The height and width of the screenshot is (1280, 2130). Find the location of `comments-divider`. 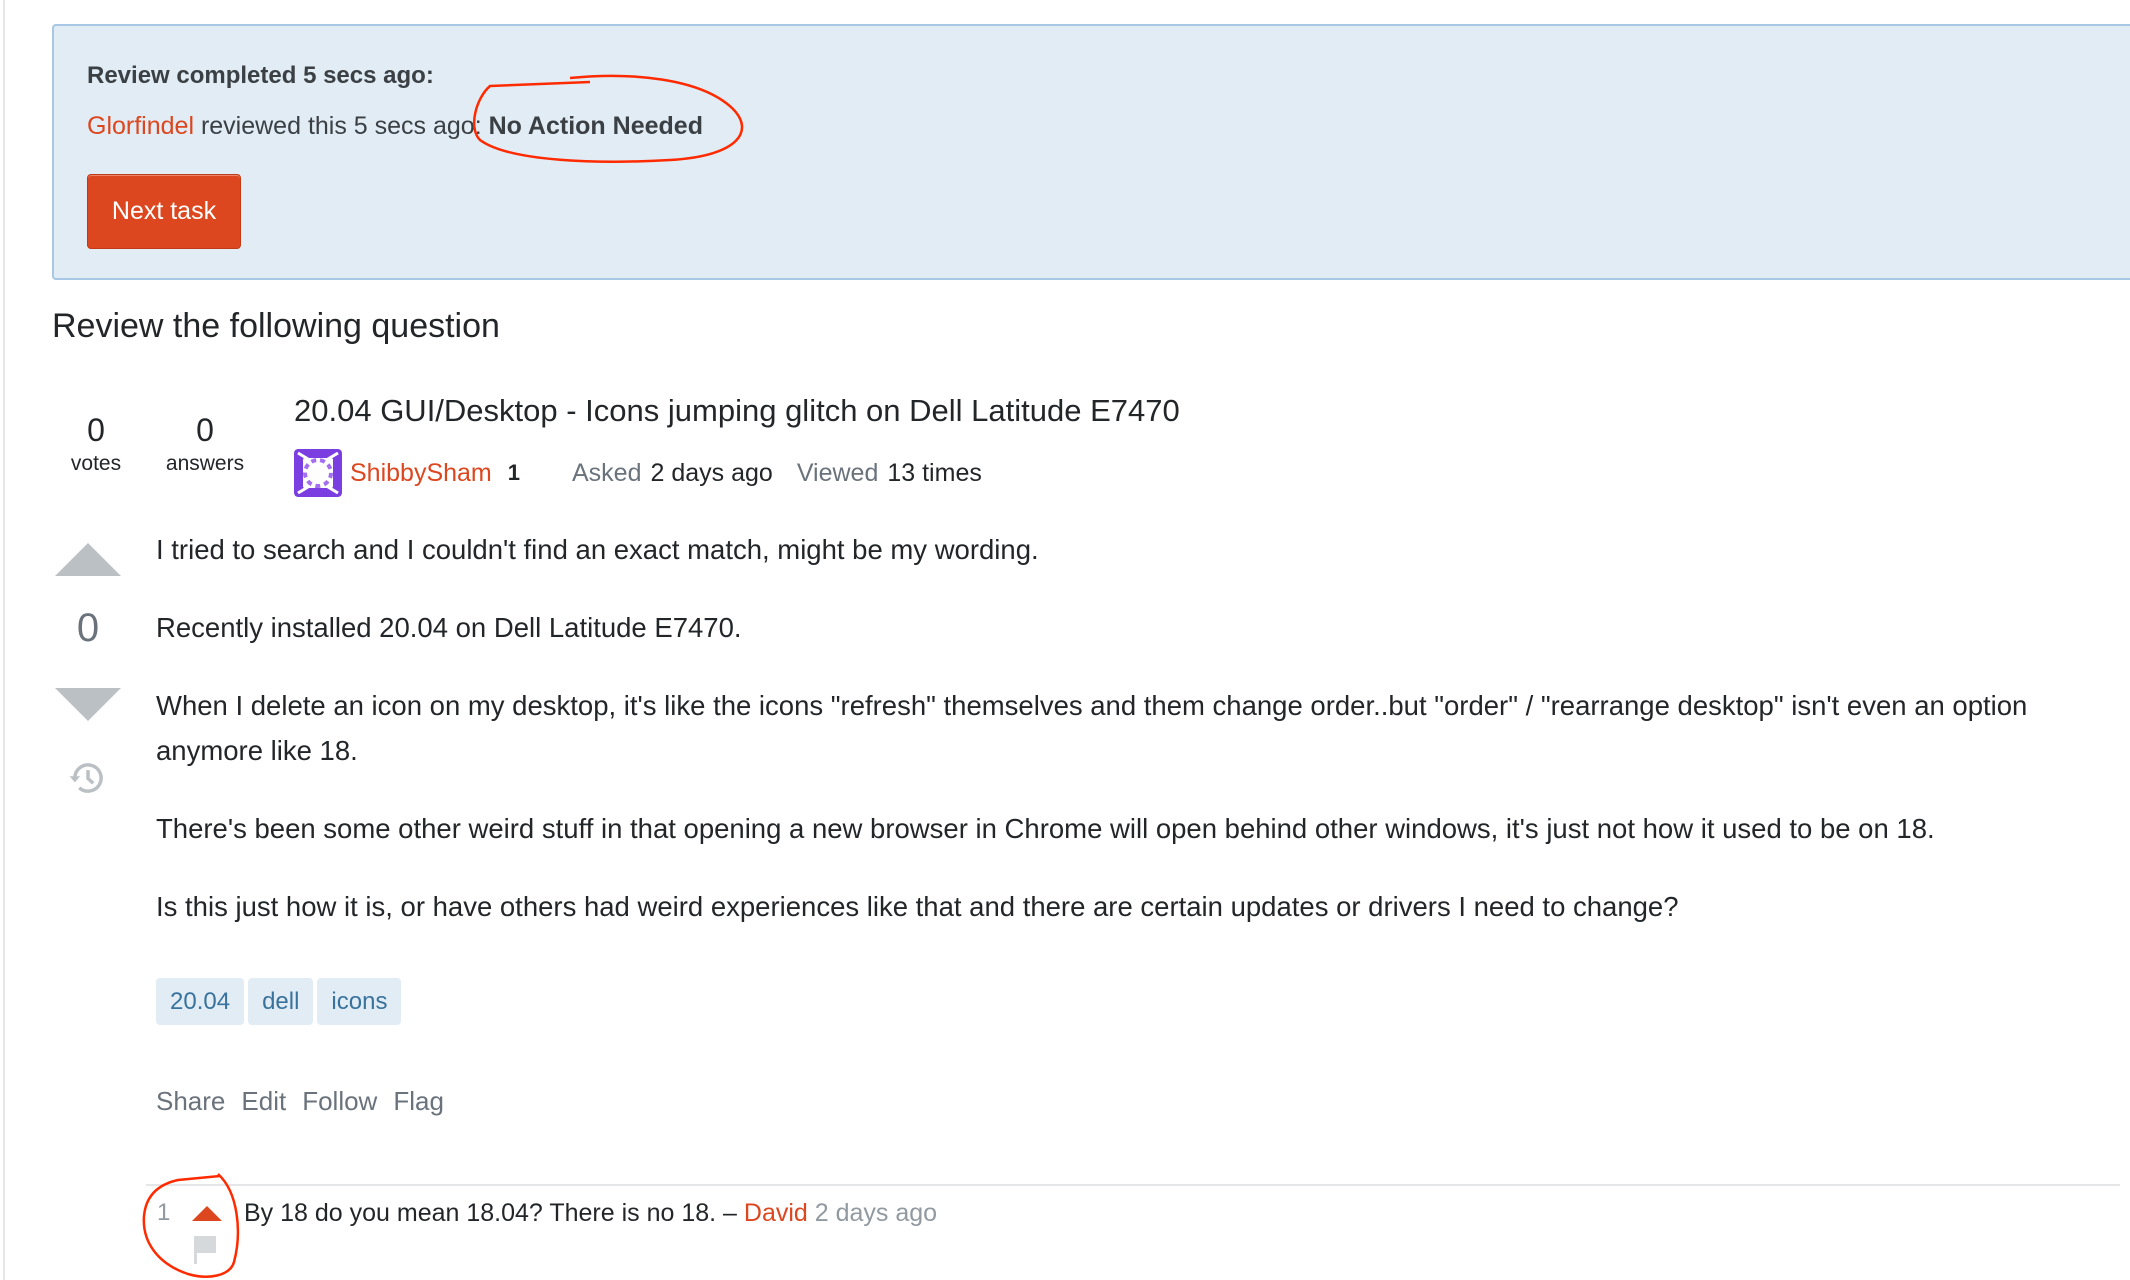

comments-divider is located at coordinates (1133, 1185).